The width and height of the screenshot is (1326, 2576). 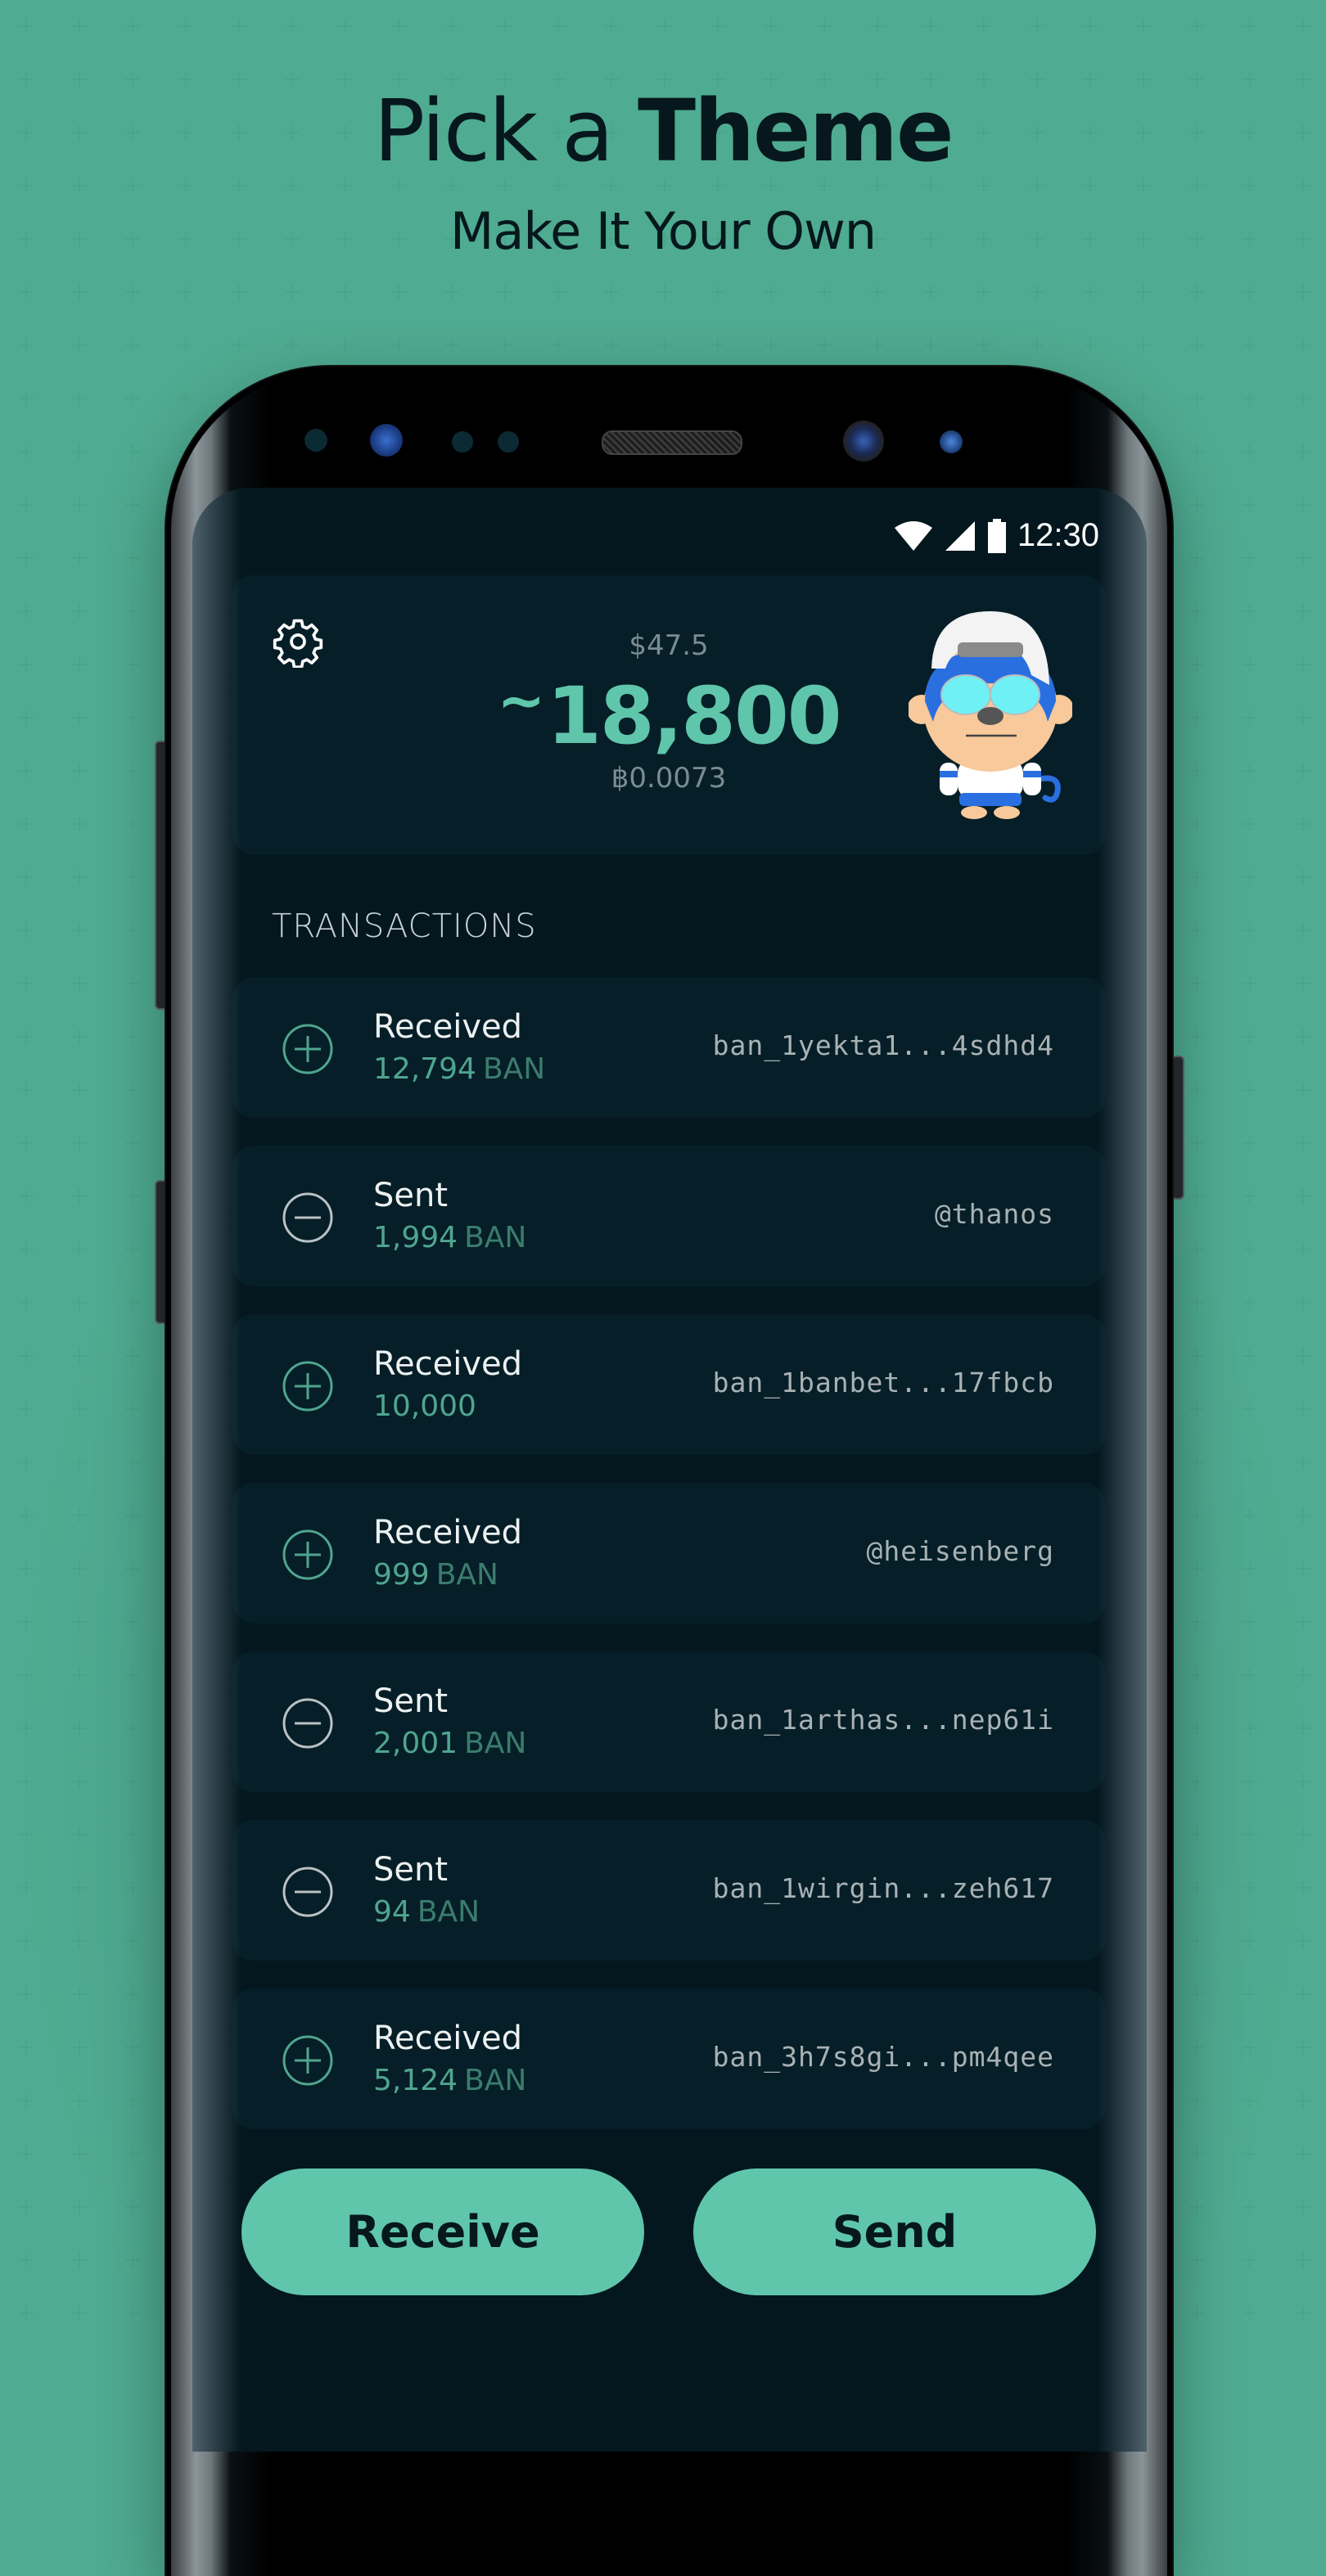 I want to click on battery-icon, so click(x=996, y=535).